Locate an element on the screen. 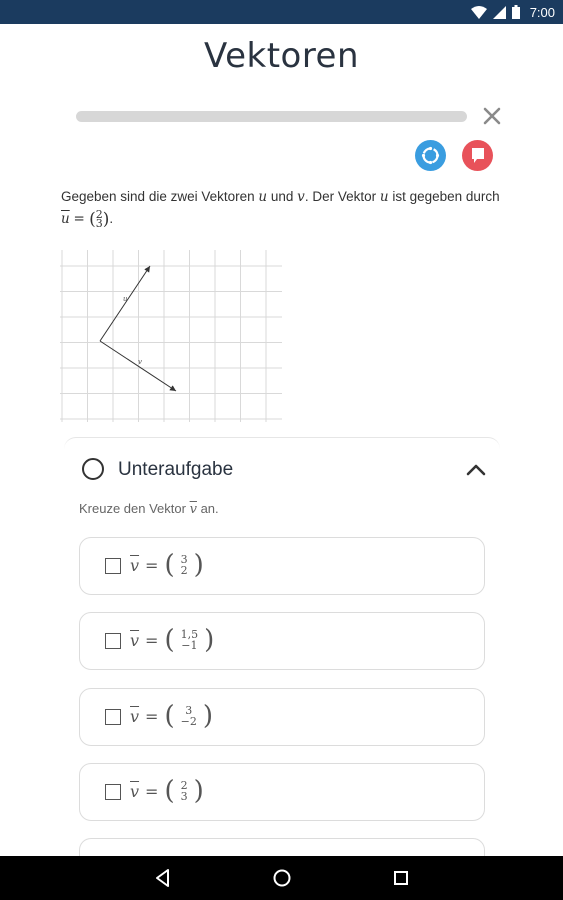 This screenshot has height=900, width=563. navigation-bar is located at coordinates (281, 878).